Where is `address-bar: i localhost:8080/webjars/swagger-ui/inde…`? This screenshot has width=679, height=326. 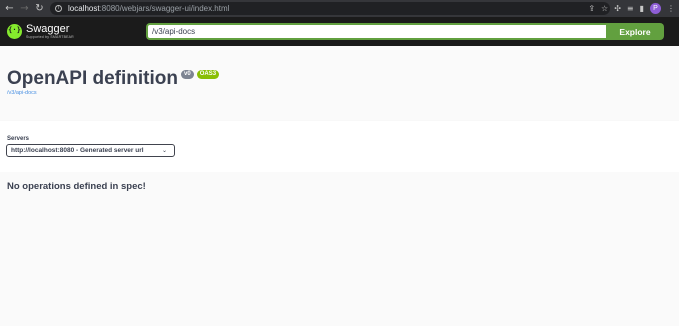
address-bar: i localhost:8080/webjars/swagger-ui/inde… is located at coordinates (330, 8).